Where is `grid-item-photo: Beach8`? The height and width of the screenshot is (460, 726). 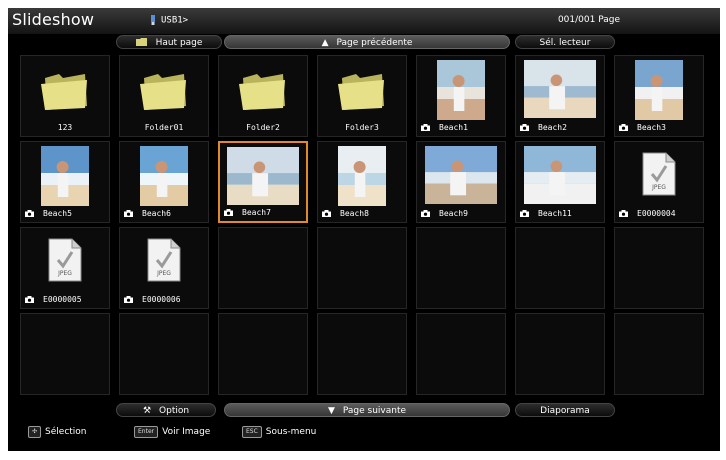 grid-item-photo: Beach8 is located at coordinates (362, 182).